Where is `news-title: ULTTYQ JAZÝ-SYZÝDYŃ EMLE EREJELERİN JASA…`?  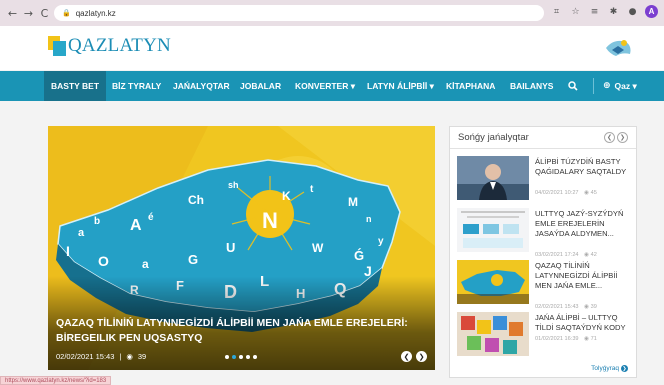
news-title: ULTTYQ JAZÝ-SYZÝDYŃ EMLE EREJELERİN JASA… is located at coordinates (584, 224).